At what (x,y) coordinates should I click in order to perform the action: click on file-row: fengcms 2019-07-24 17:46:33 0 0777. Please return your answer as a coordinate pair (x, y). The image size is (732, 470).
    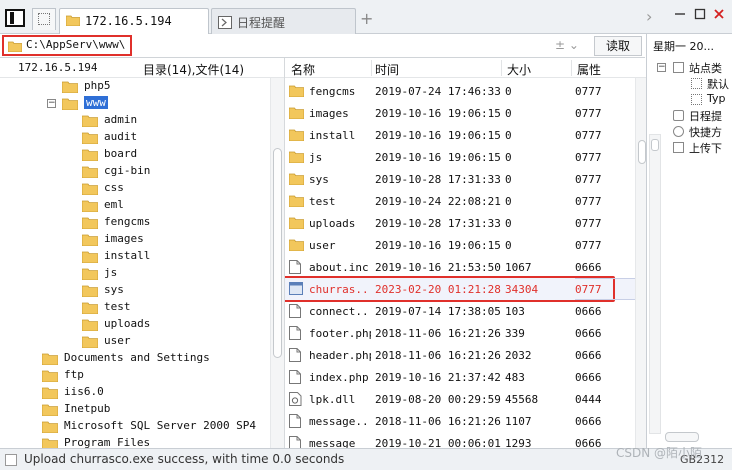
    Looking at the image, I should click on (460, 91).